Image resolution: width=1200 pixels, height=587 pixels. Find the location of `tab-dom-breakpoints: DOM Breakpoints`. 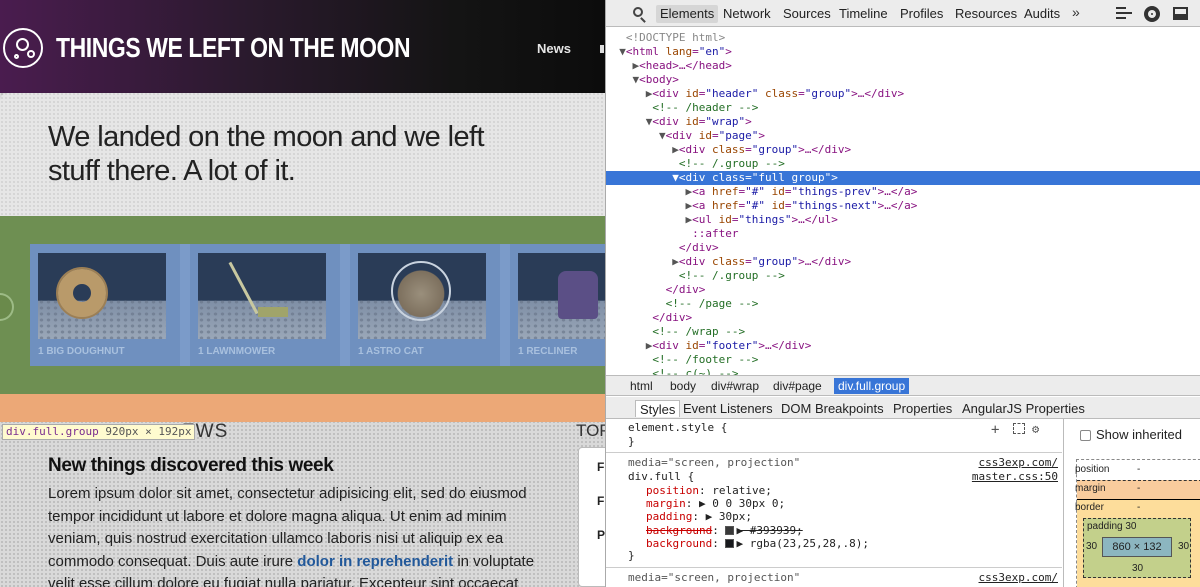

tab-dom-breakpoints: DOM Breakpoints is located at coordinates (832, 408).